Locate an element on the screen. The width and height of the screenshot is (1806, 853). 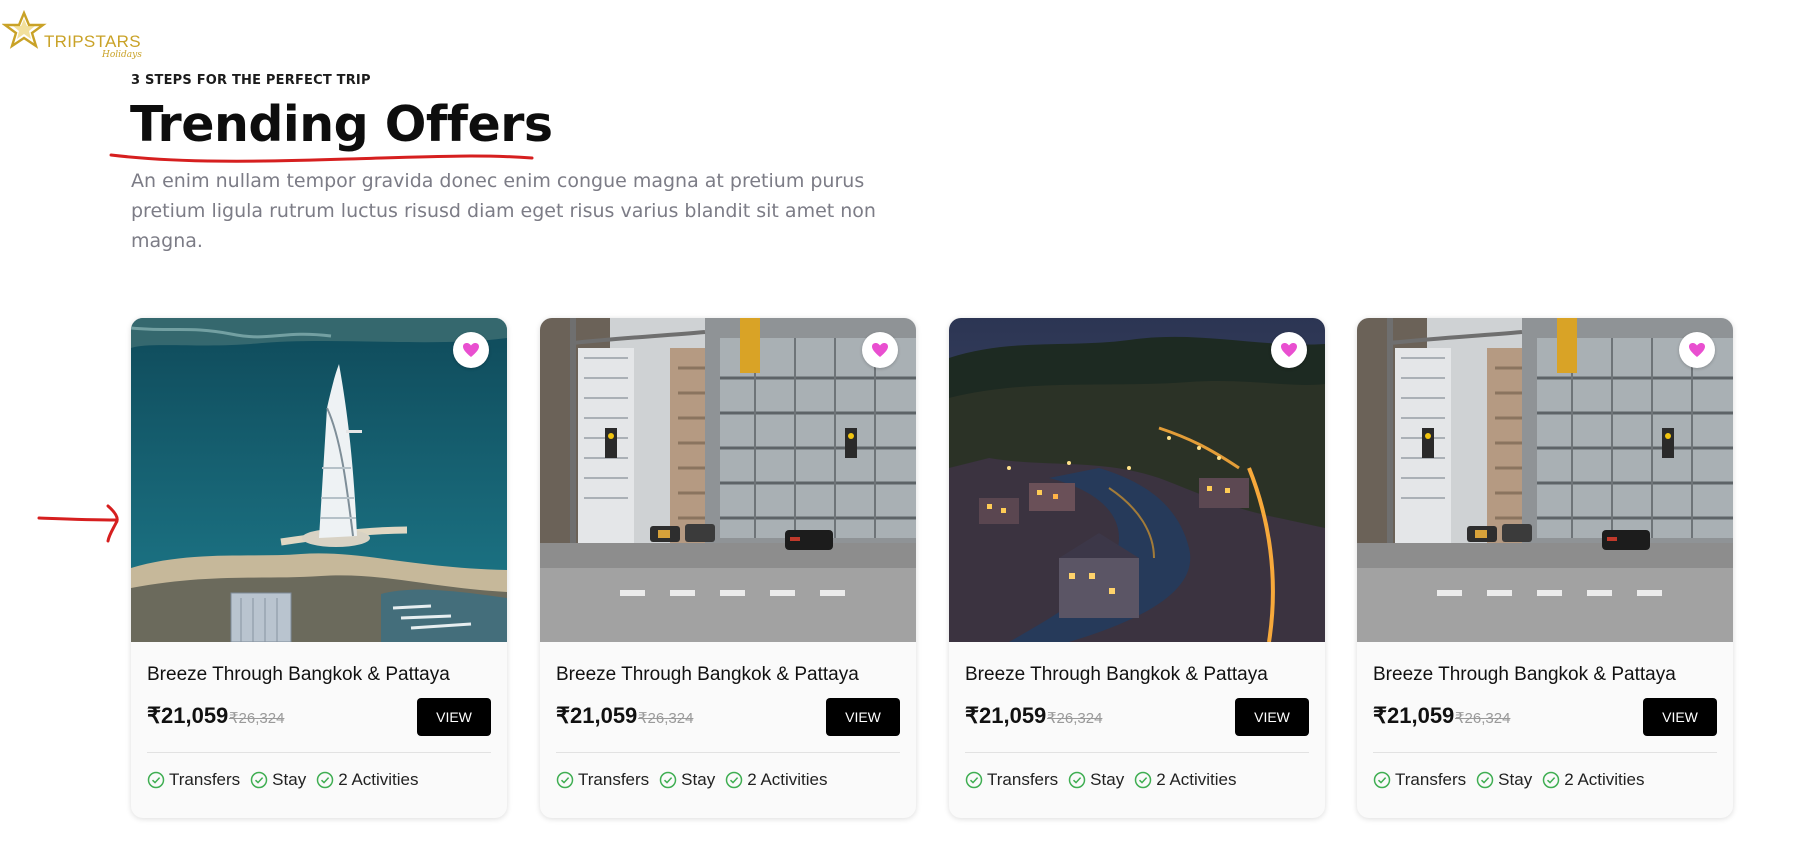
annotation-arrow is located at coordinates (78, 523).